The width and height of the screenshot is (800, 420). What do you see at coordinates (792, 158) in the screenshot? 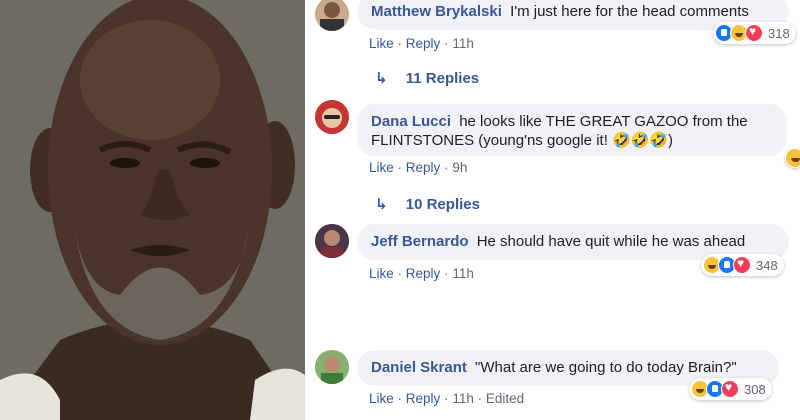
I see `haha-reaction-icon` at bounding box center [792, 158].